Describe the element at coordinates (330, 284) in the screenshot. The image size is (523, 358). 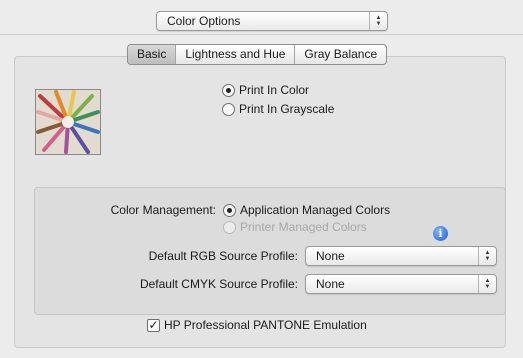
I see `cmyk-profile-value: None` at that location.